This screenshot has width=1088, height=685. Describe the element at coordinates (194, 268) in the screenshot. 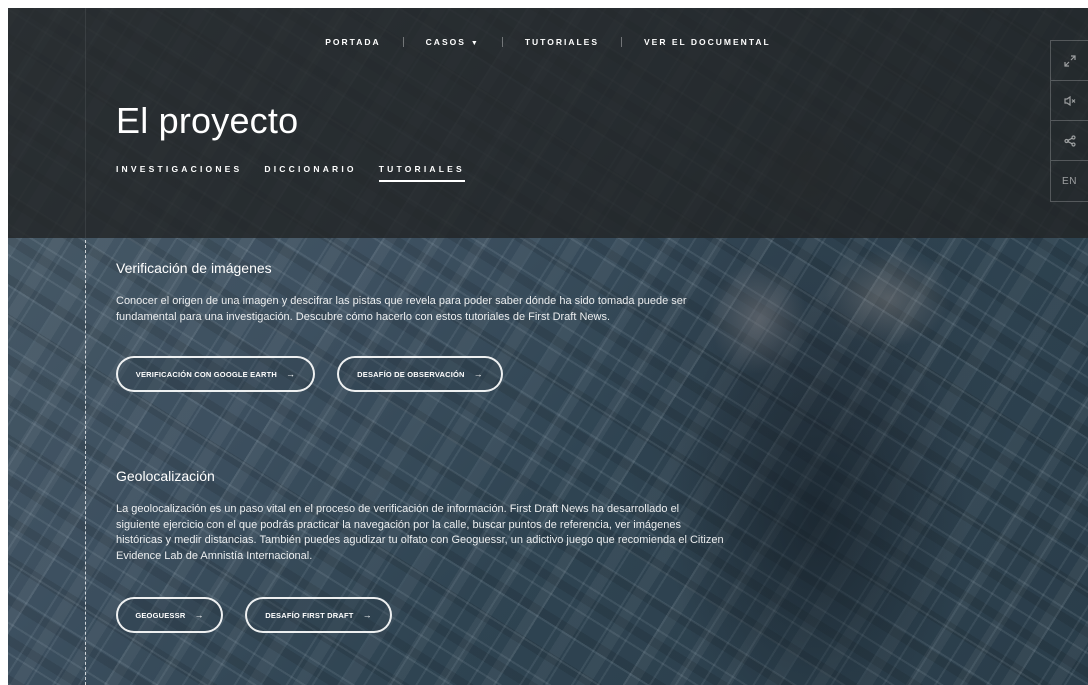

I see `section-title: Verificación de imágenes` at that location.